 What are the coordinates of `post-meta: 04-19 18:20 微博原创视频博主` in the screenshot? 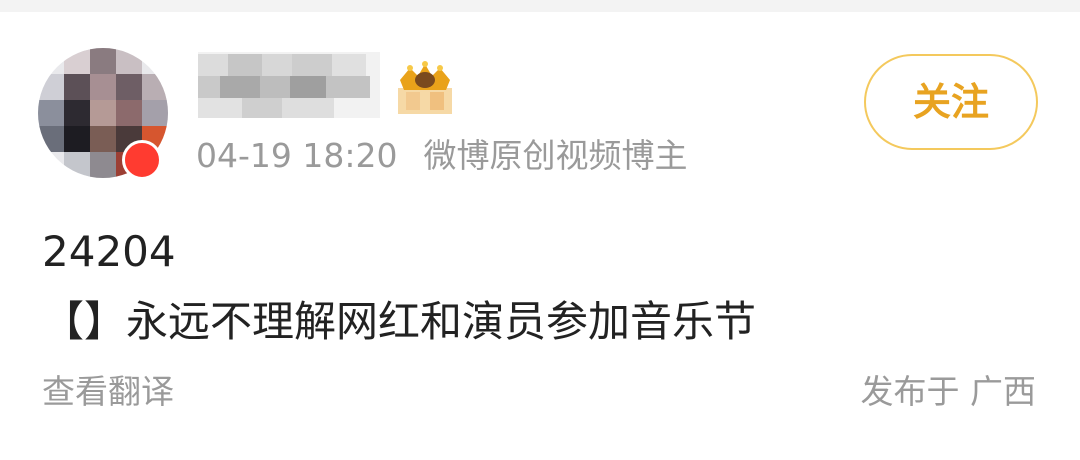 It's located at (441, 156).